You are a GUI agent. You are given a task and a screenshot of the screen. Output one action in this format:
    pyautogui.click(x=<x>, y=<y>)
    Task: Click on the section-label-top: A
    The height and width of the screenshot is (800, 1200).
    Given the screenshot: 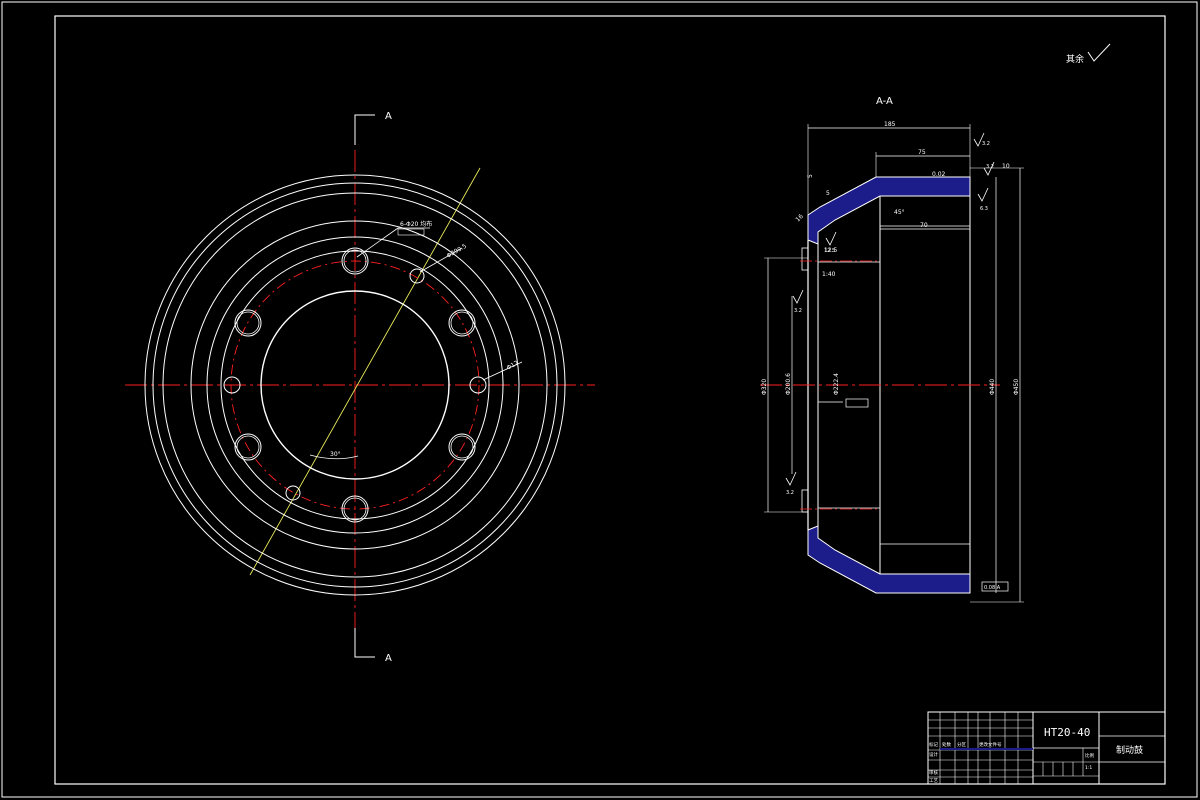 What is the action you would take?
    pyautogui.click(x=388, y=116)
    